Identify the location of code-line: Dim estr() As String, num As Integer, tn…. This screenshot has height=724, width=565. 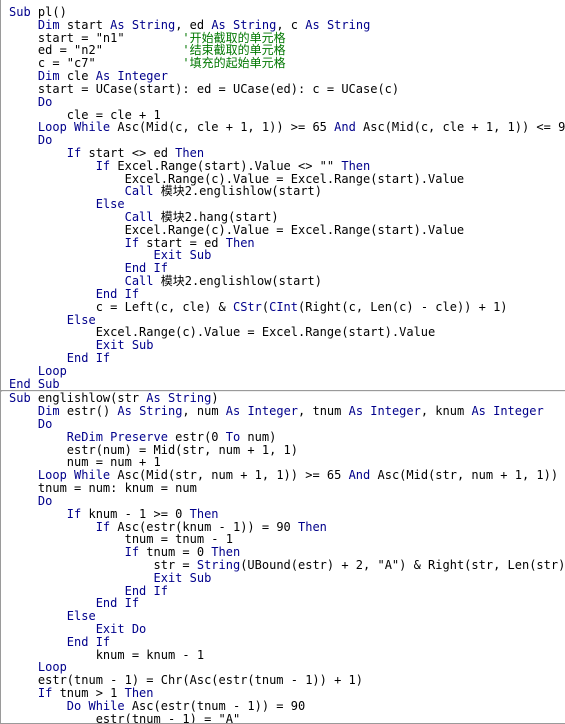
(283, 411).